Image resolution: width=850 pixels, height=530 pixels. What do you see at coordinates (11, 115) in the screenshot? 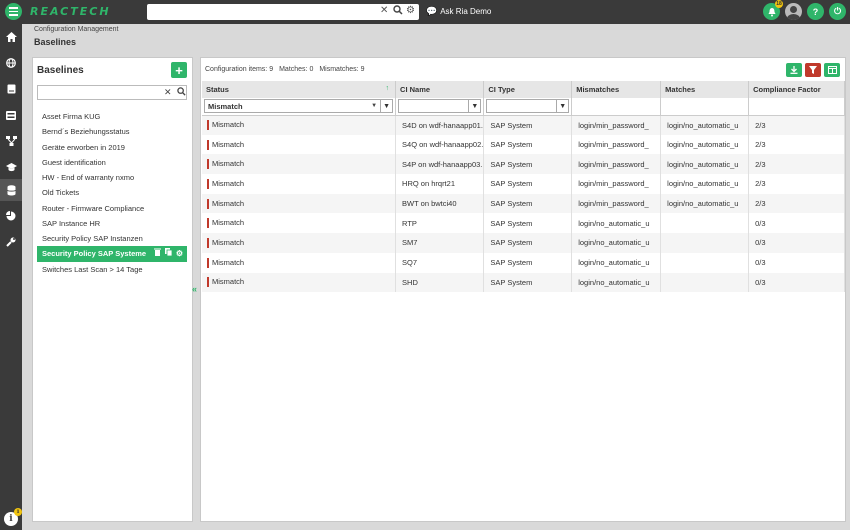
I see `server-icon` at bounding box center [11, 115].